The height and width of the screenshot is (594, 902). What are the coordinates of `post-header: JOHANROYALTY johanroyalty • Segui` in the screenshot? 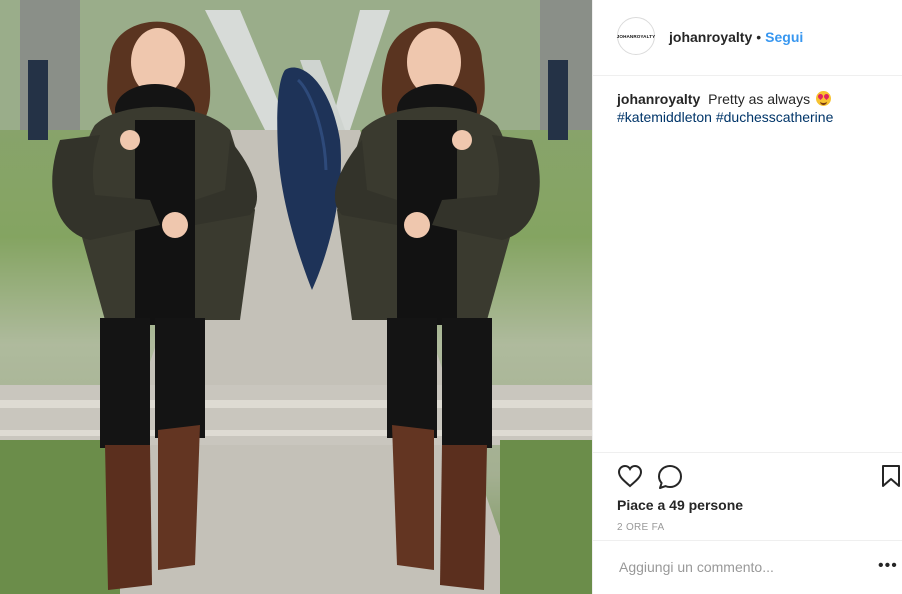 It's located at (747, 38).